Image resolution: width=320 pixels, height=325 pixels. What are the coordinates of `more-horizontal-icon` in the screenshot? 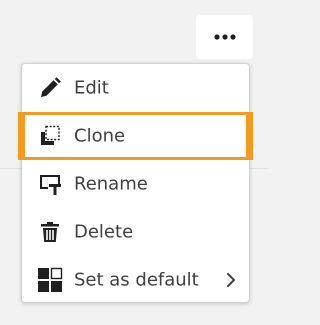 It's located at (224, 37).